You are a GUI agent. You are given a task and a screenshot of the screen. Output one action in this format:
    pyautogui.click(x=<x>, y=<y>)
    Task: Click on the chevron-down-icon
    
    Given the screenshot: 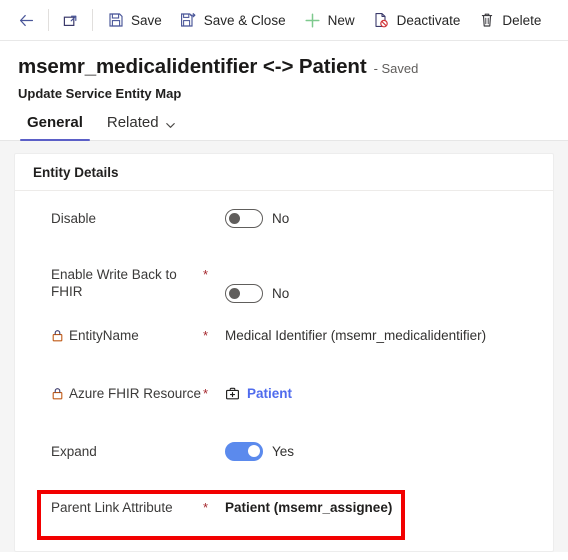 What is the action you would take?
    pyautogui.click(x=170, y=123)
    